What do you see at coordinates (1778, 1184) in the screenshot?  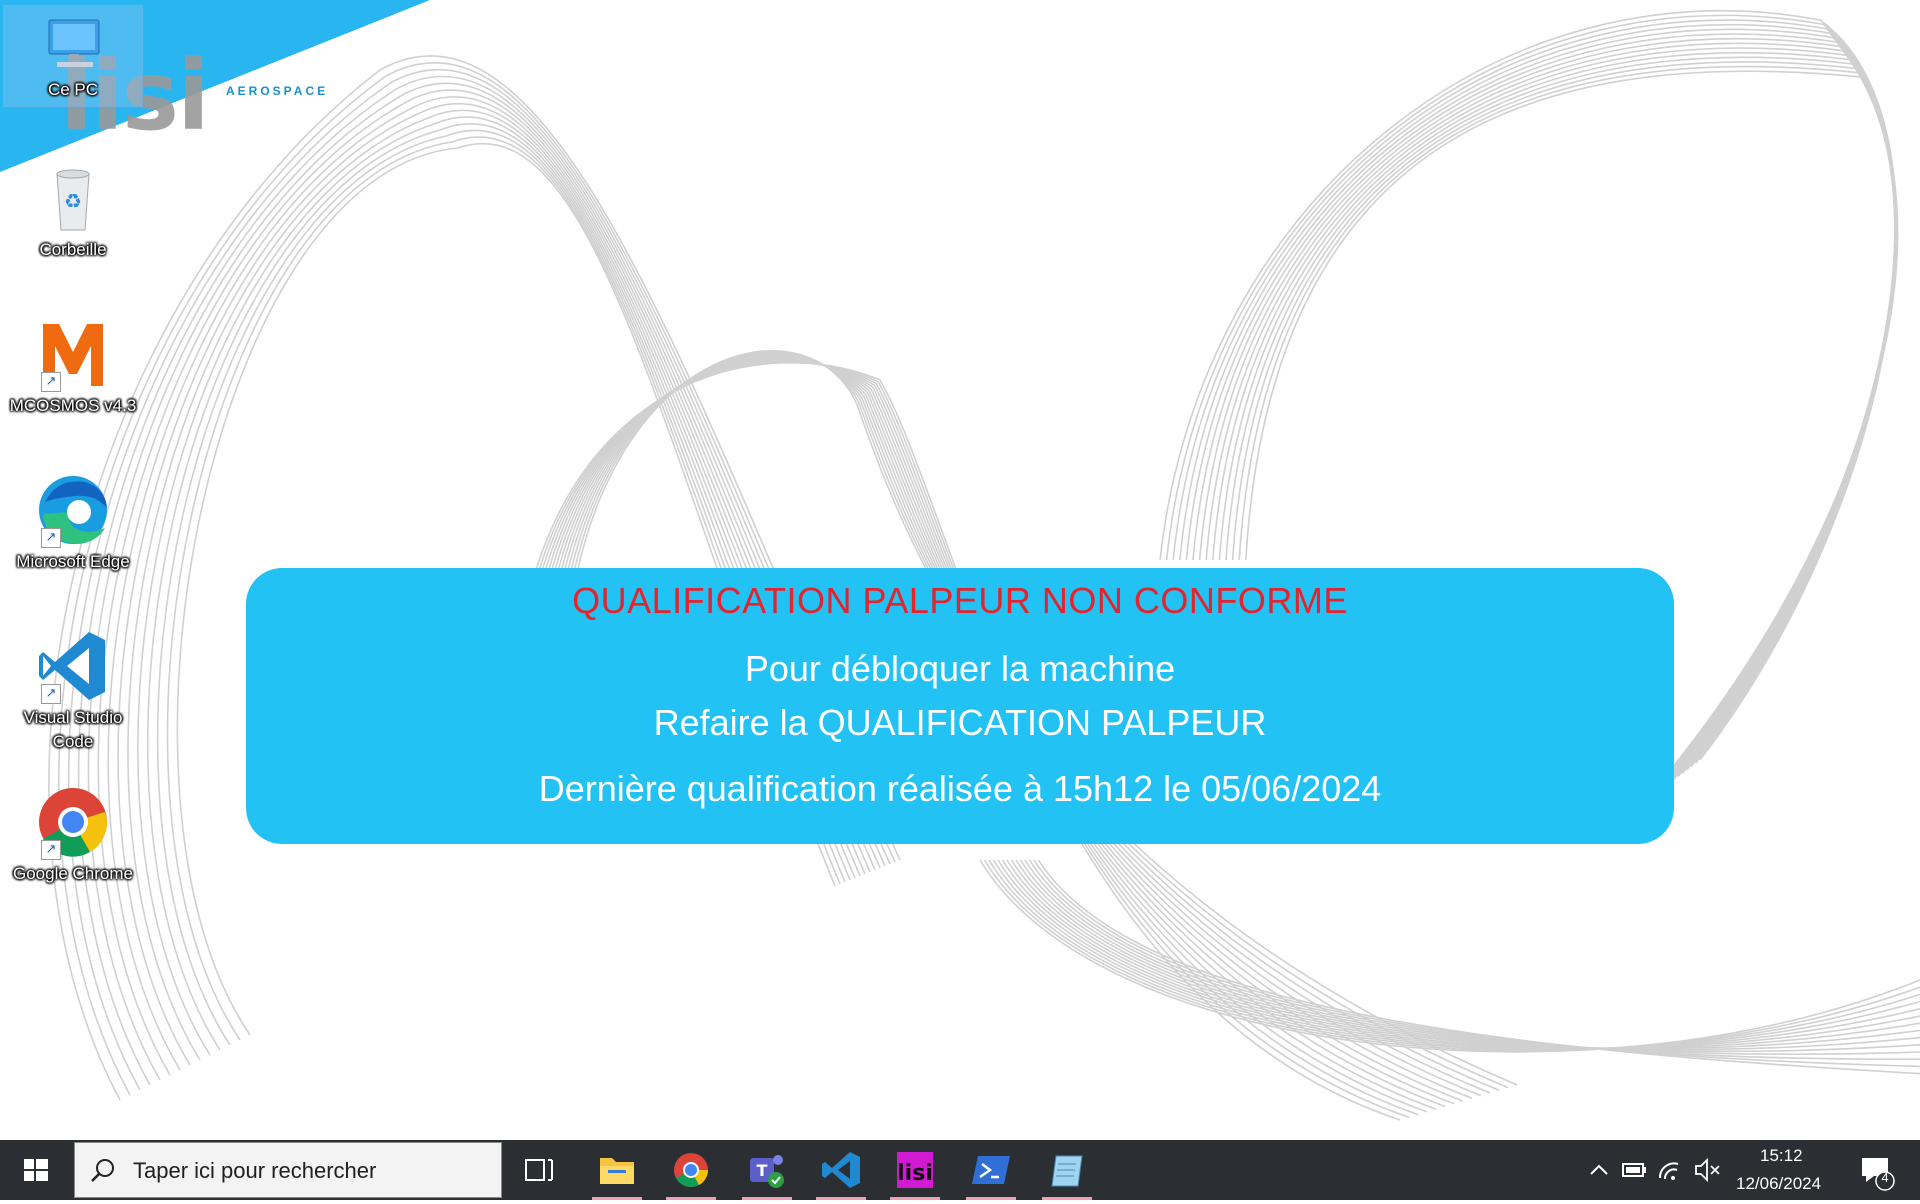 I see `clock-date: 12/06/2024` at bounding box center [1778, 1184].